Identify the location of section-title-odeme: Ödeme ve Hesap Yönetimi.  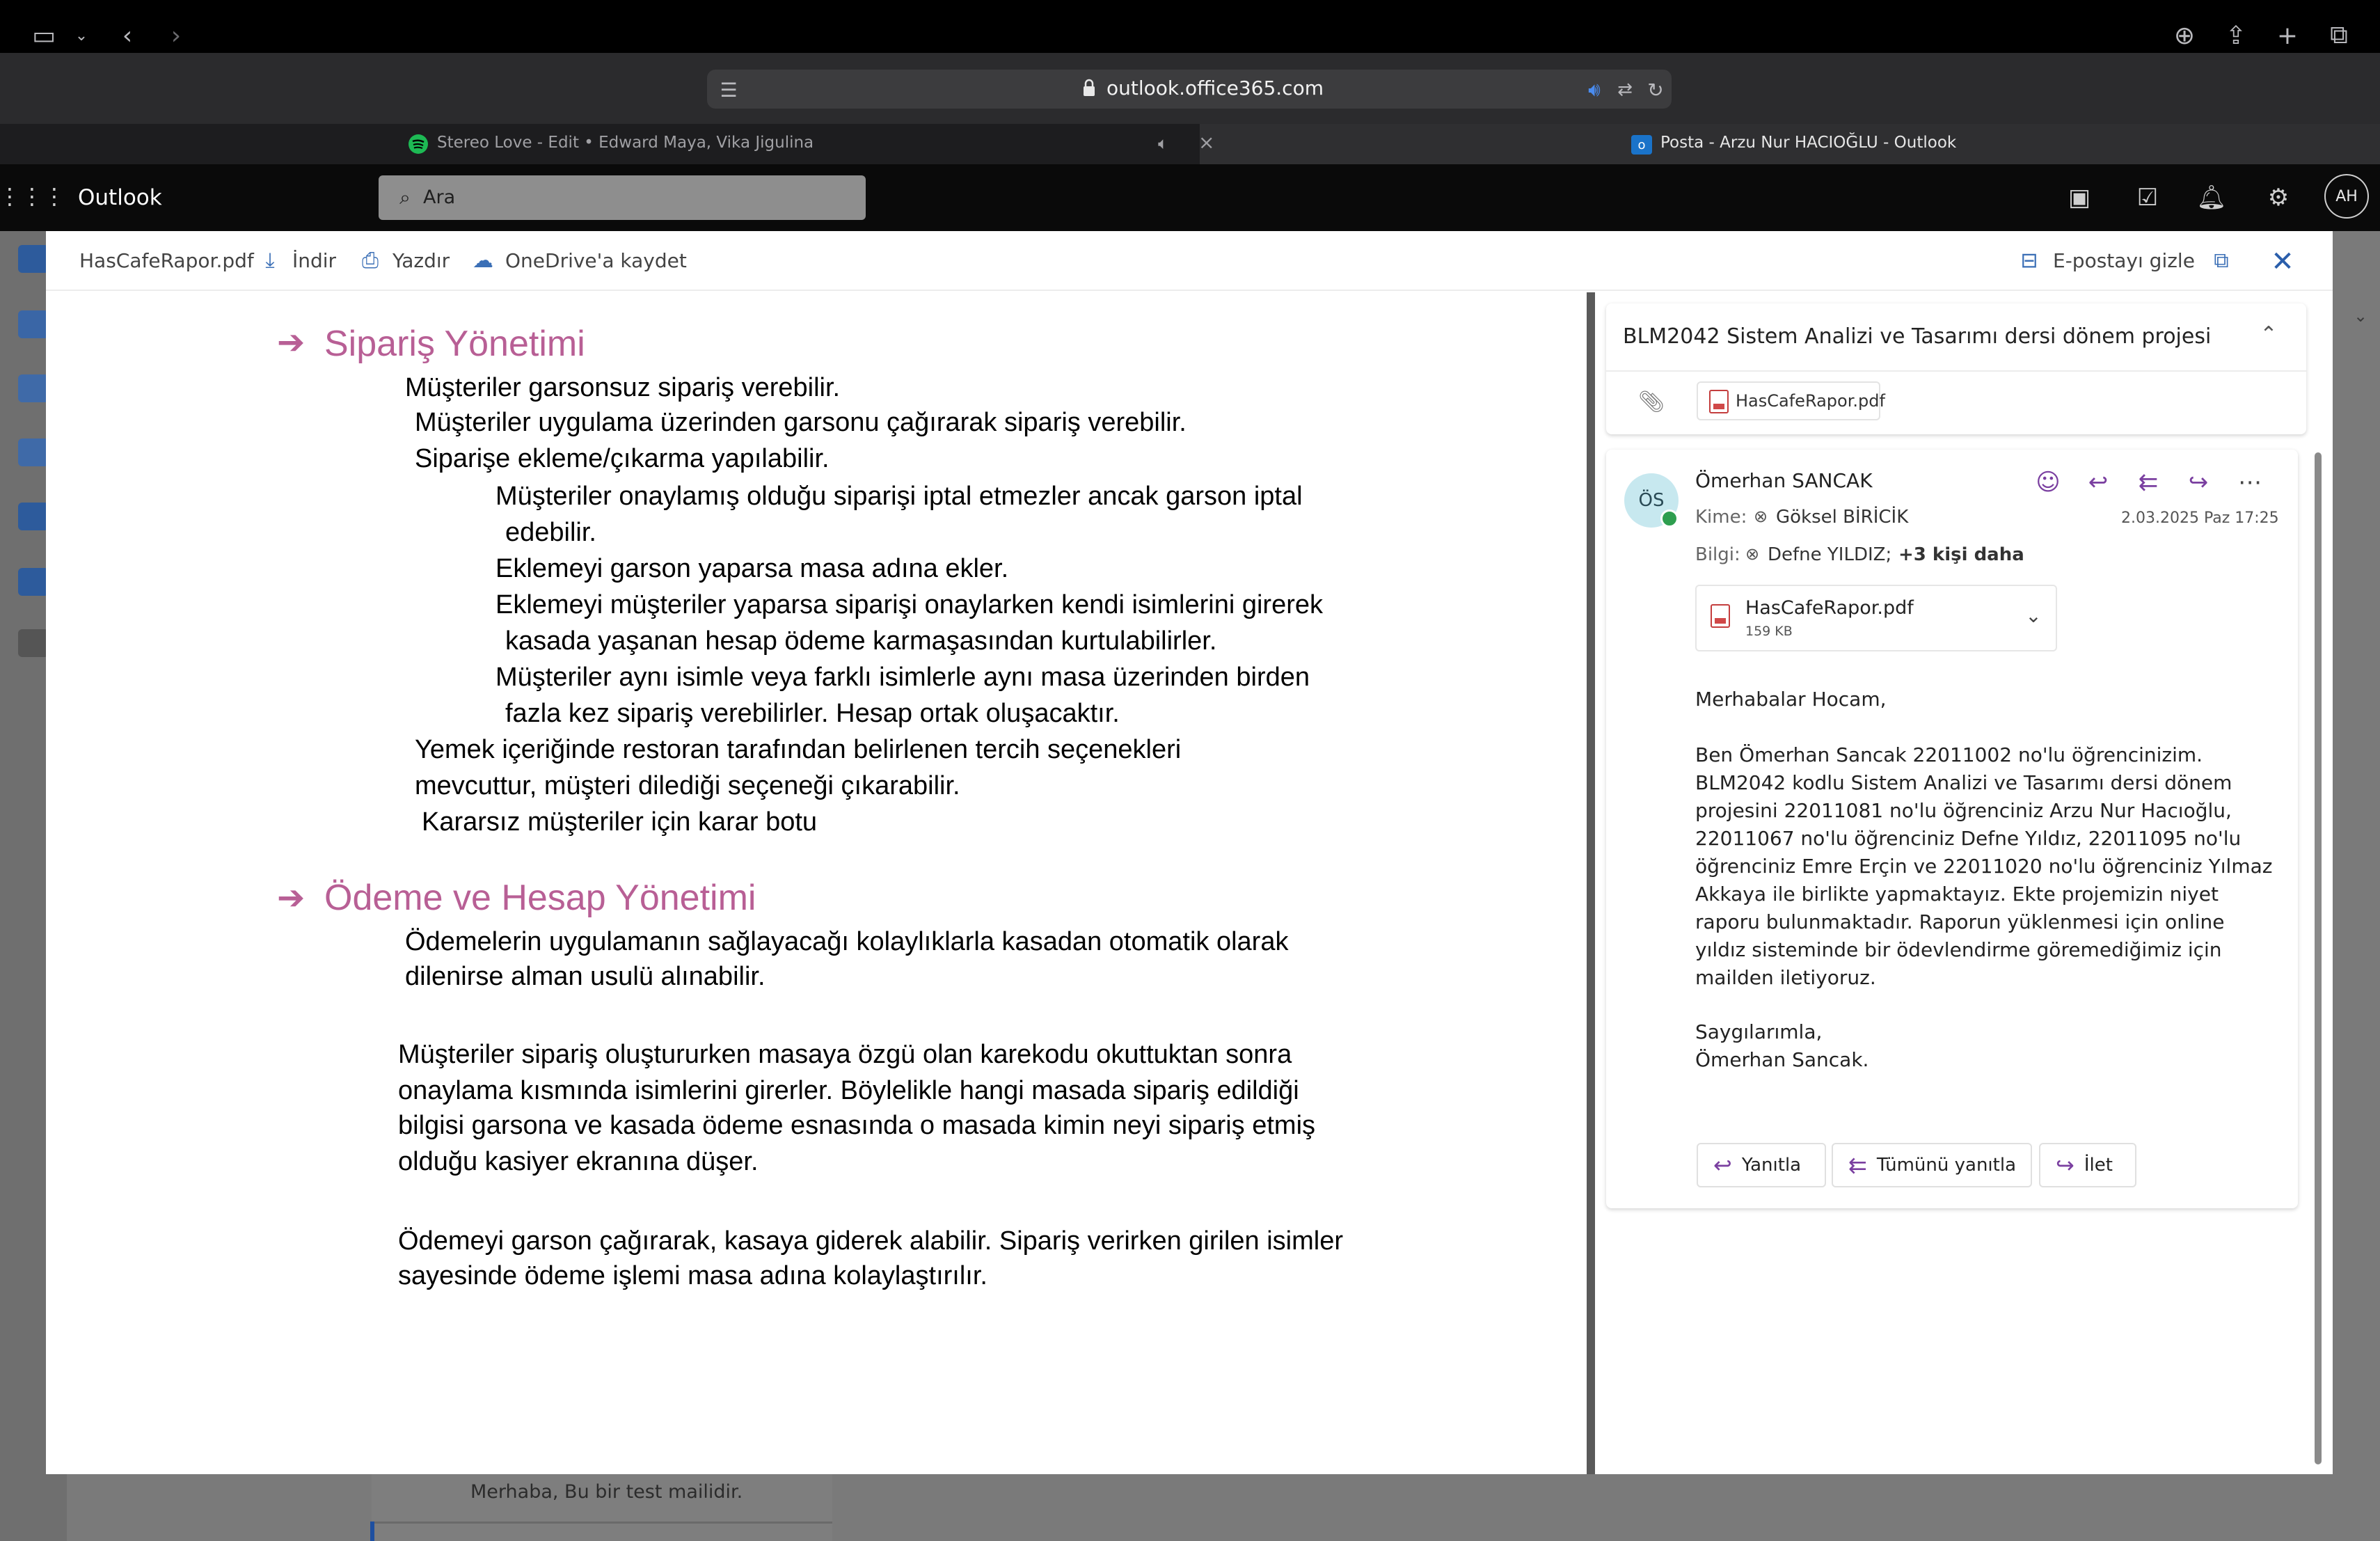
(540, 898).